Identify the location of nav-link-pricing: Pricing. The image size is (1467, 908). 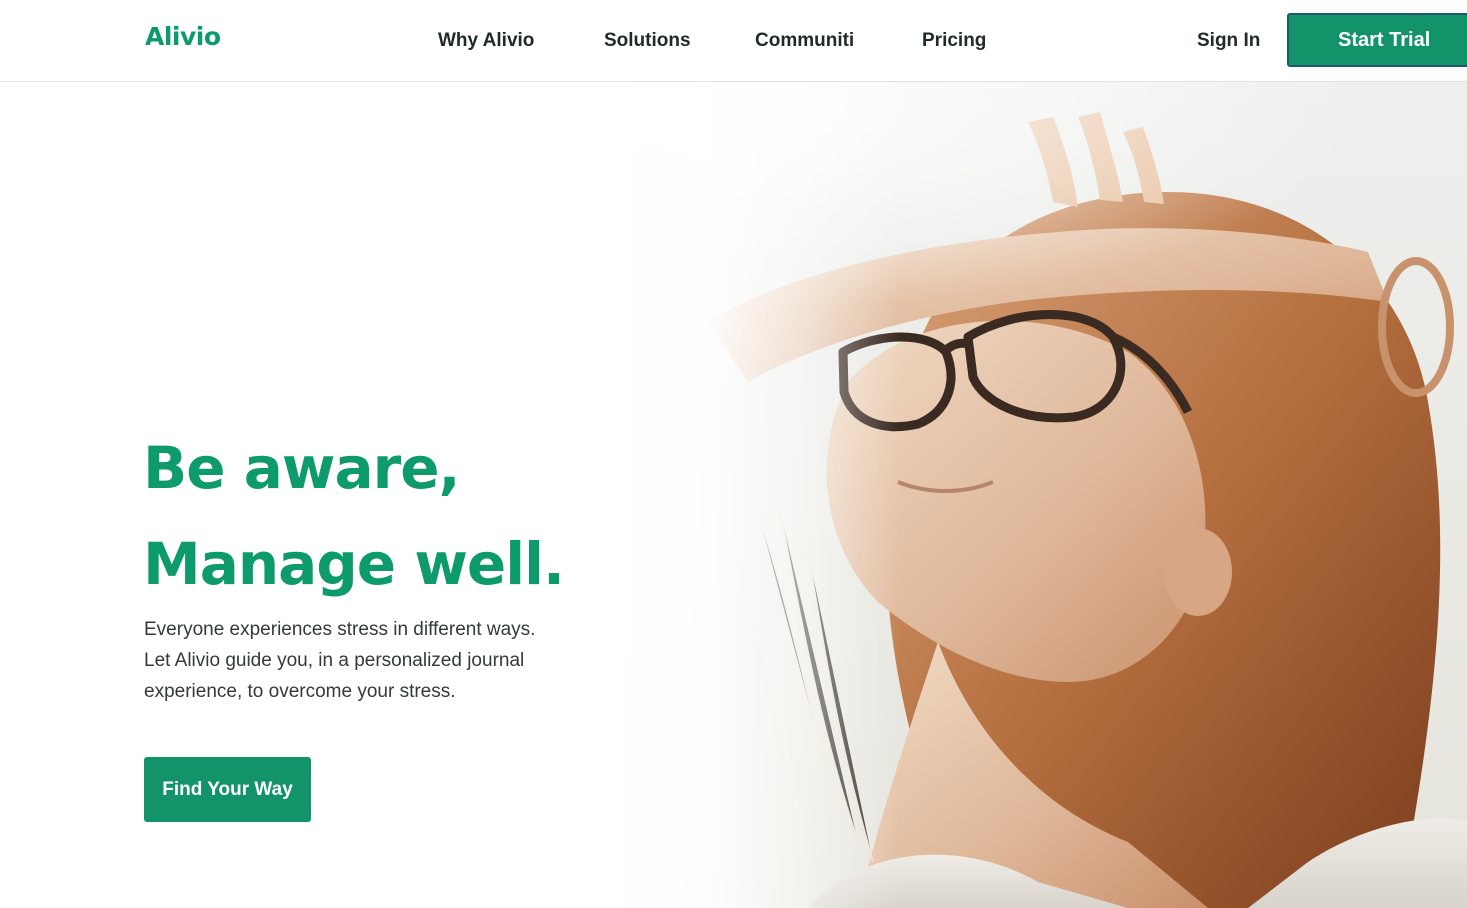
(954, 41).